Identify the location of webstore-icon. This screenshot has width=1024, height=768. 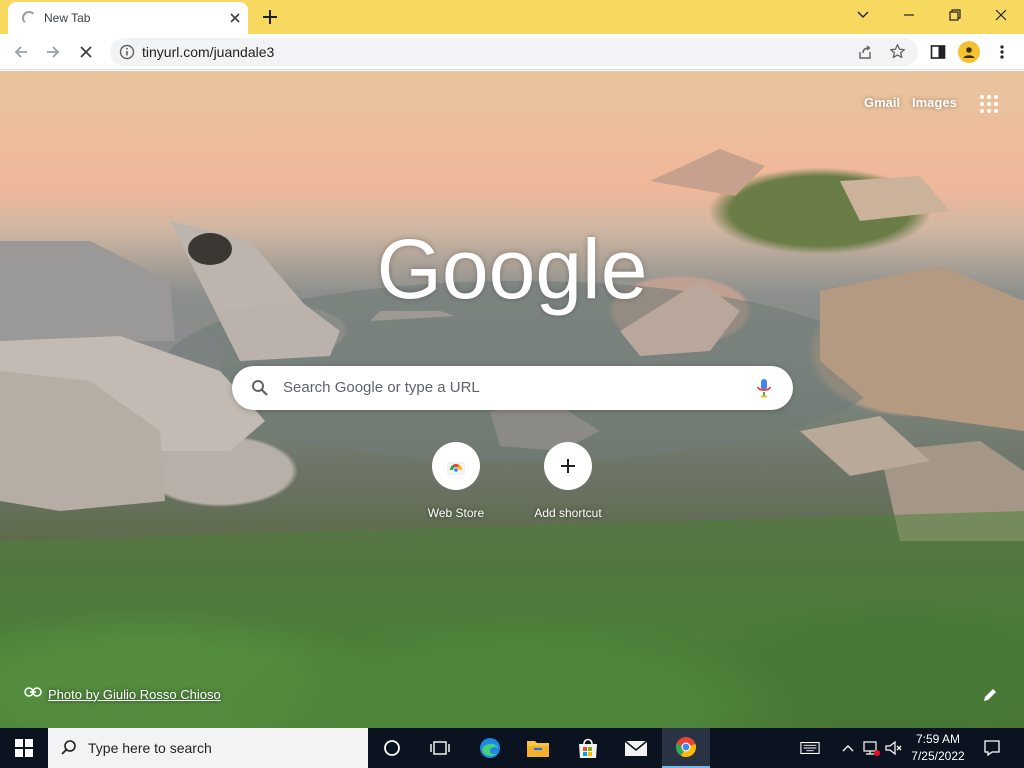
(456, 466).